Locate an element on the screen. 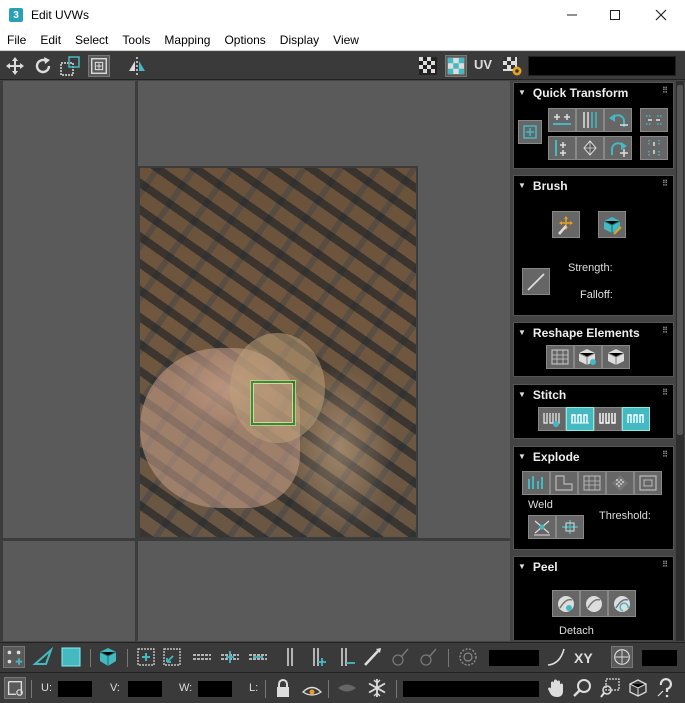  rotate-tool-button is located at coordinates (43, 66).